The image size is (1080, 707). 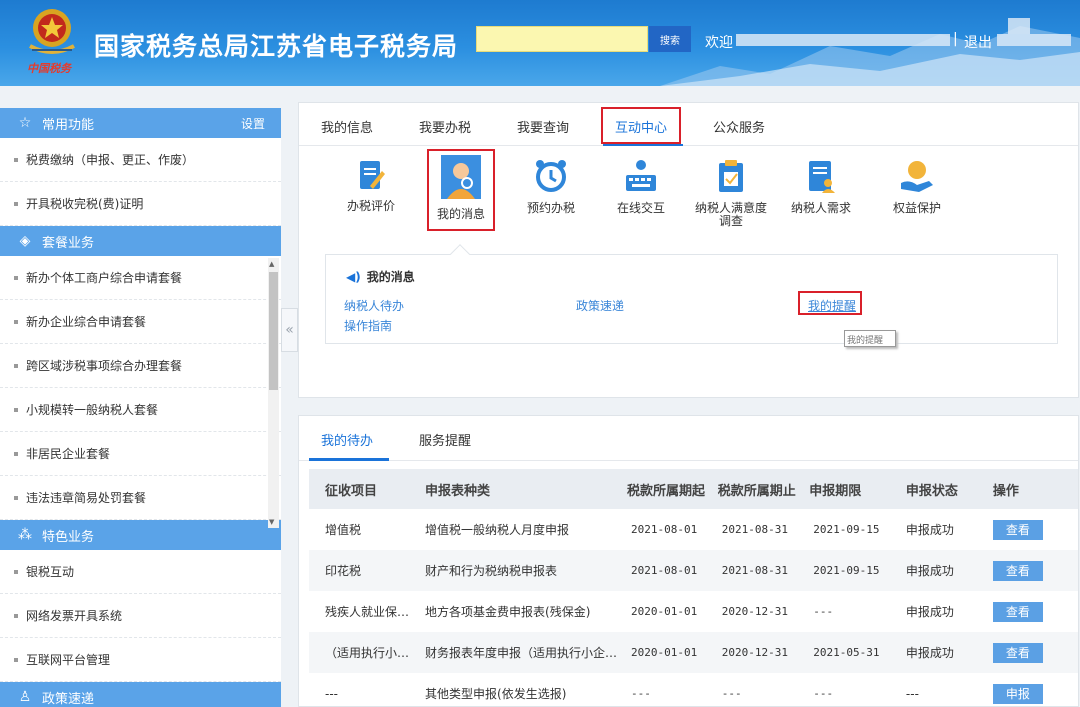 What do you see at coordinates (978, 42) in the screenshot?
I see `logout-link: 退出` at bounding box center [978, 42].